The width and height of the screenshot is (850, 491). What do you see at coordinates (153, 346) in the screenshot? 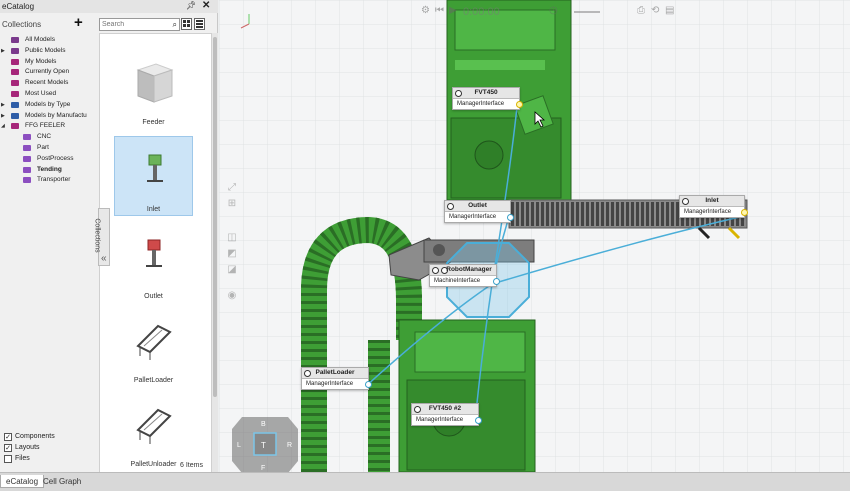
I see `catalog-item-palletloader: PalletLoader` at bounding box center [153, 346].